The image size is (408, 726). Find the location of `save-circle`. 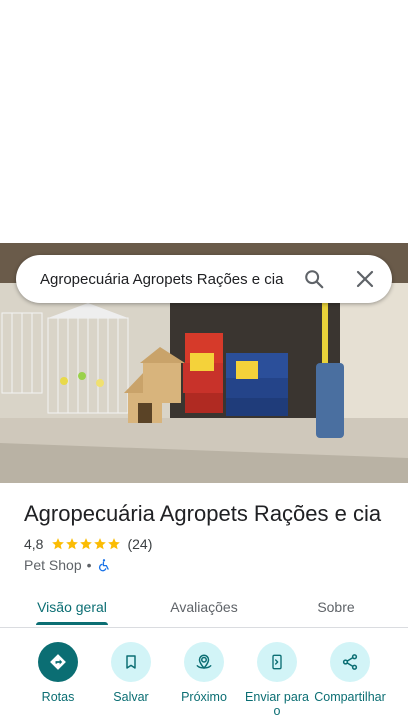

save-circle is located at coordinates (131, 662).